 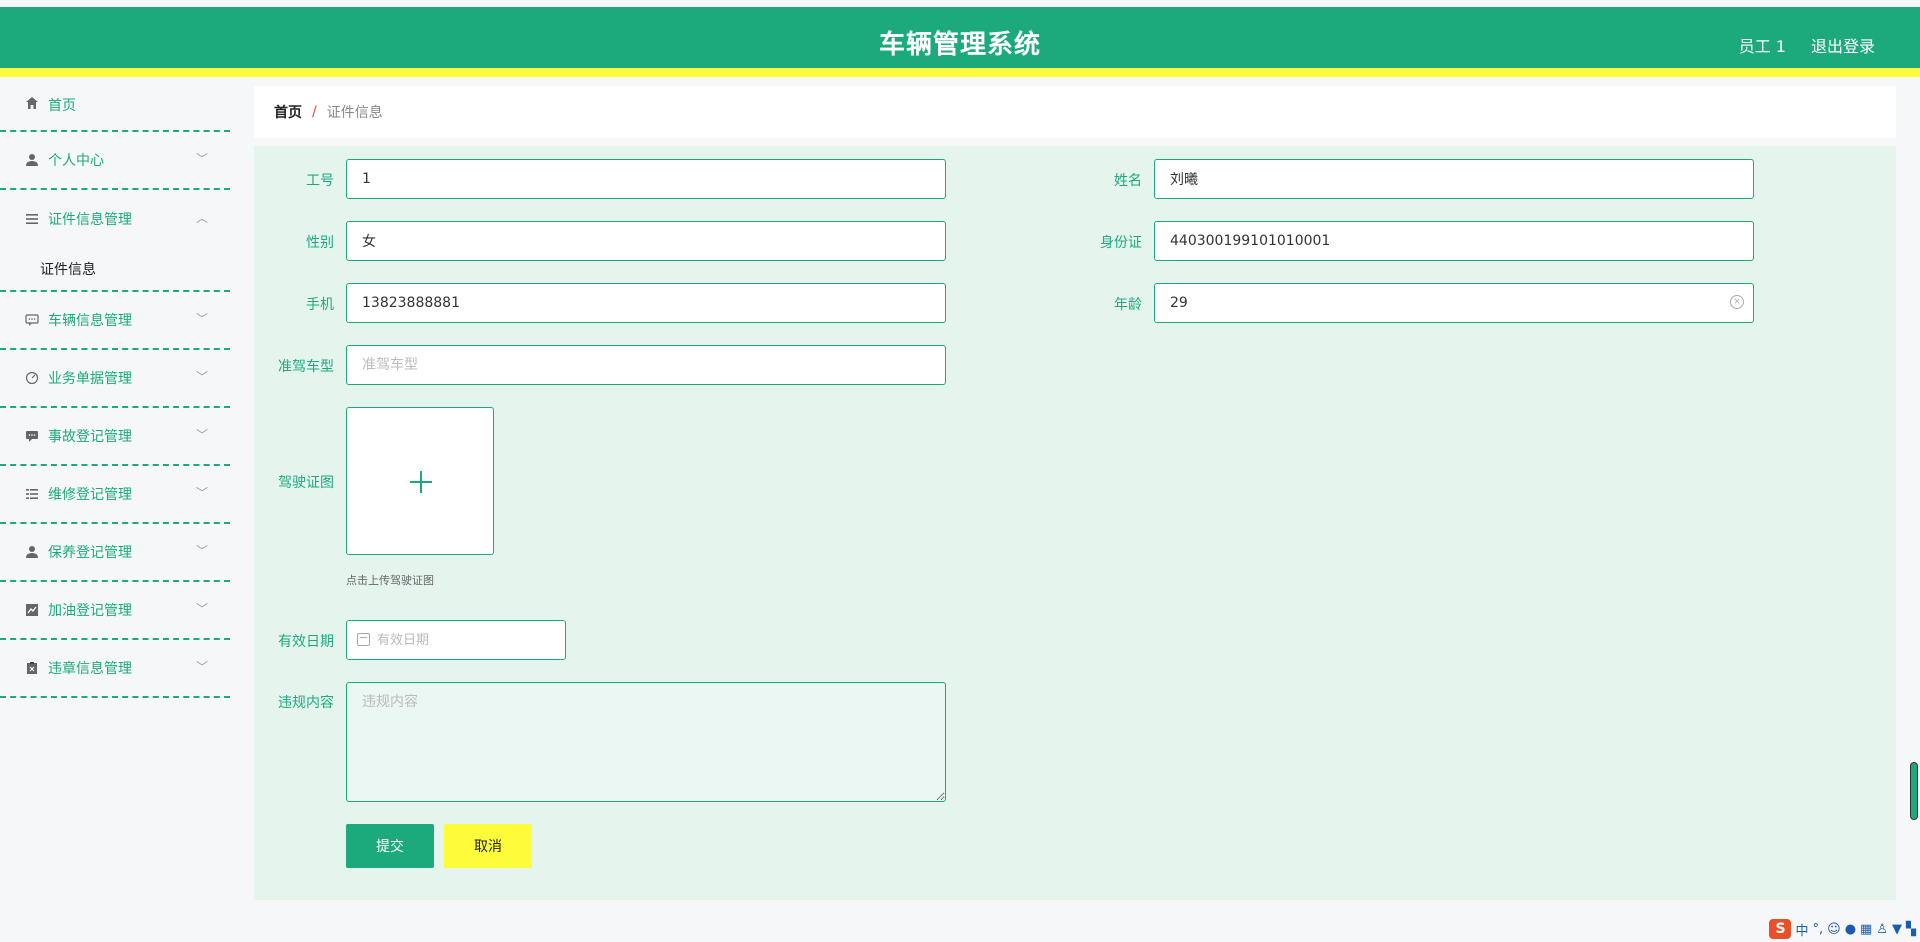 I want to click on ime-grid-icon: ▚, so click(x=1911, y=929).